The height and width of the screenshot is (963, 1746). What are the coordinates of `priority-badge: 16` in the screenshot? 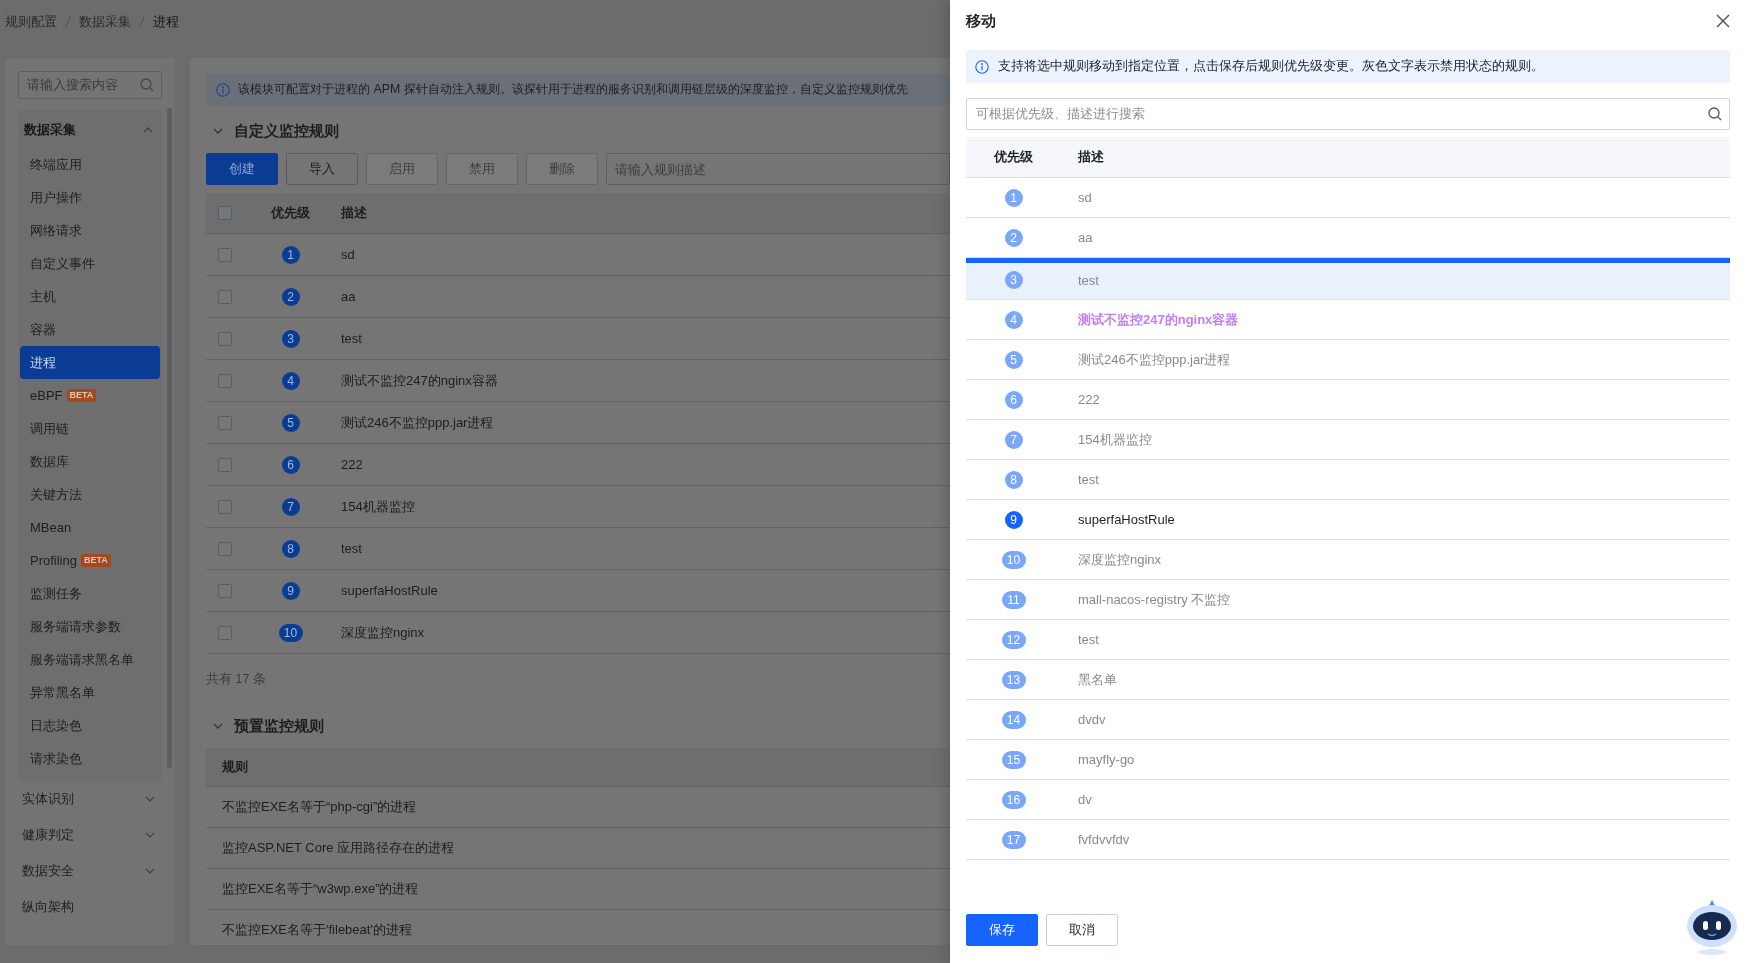 It's located at (1013, 799).